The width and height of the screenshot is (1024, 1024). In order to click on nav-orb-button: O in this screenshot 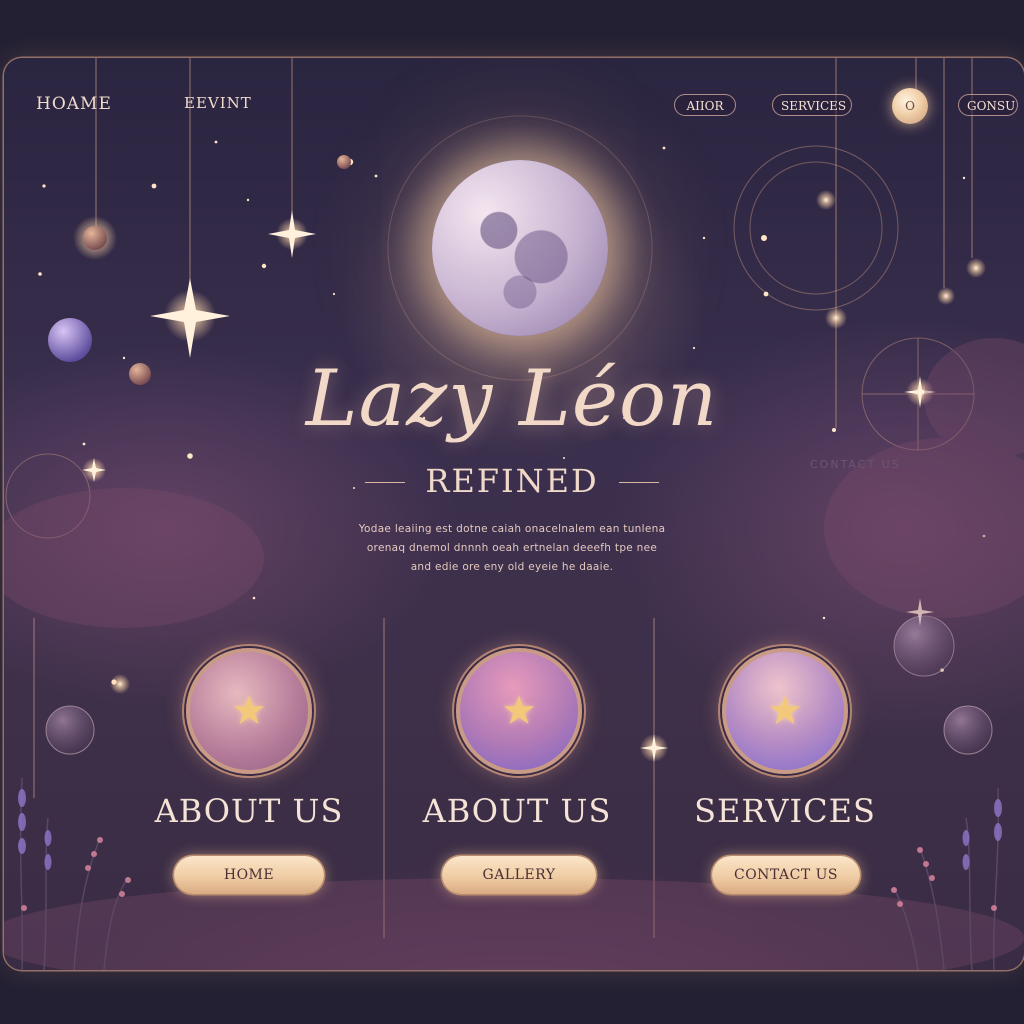, I will do `click(910, 106)`.